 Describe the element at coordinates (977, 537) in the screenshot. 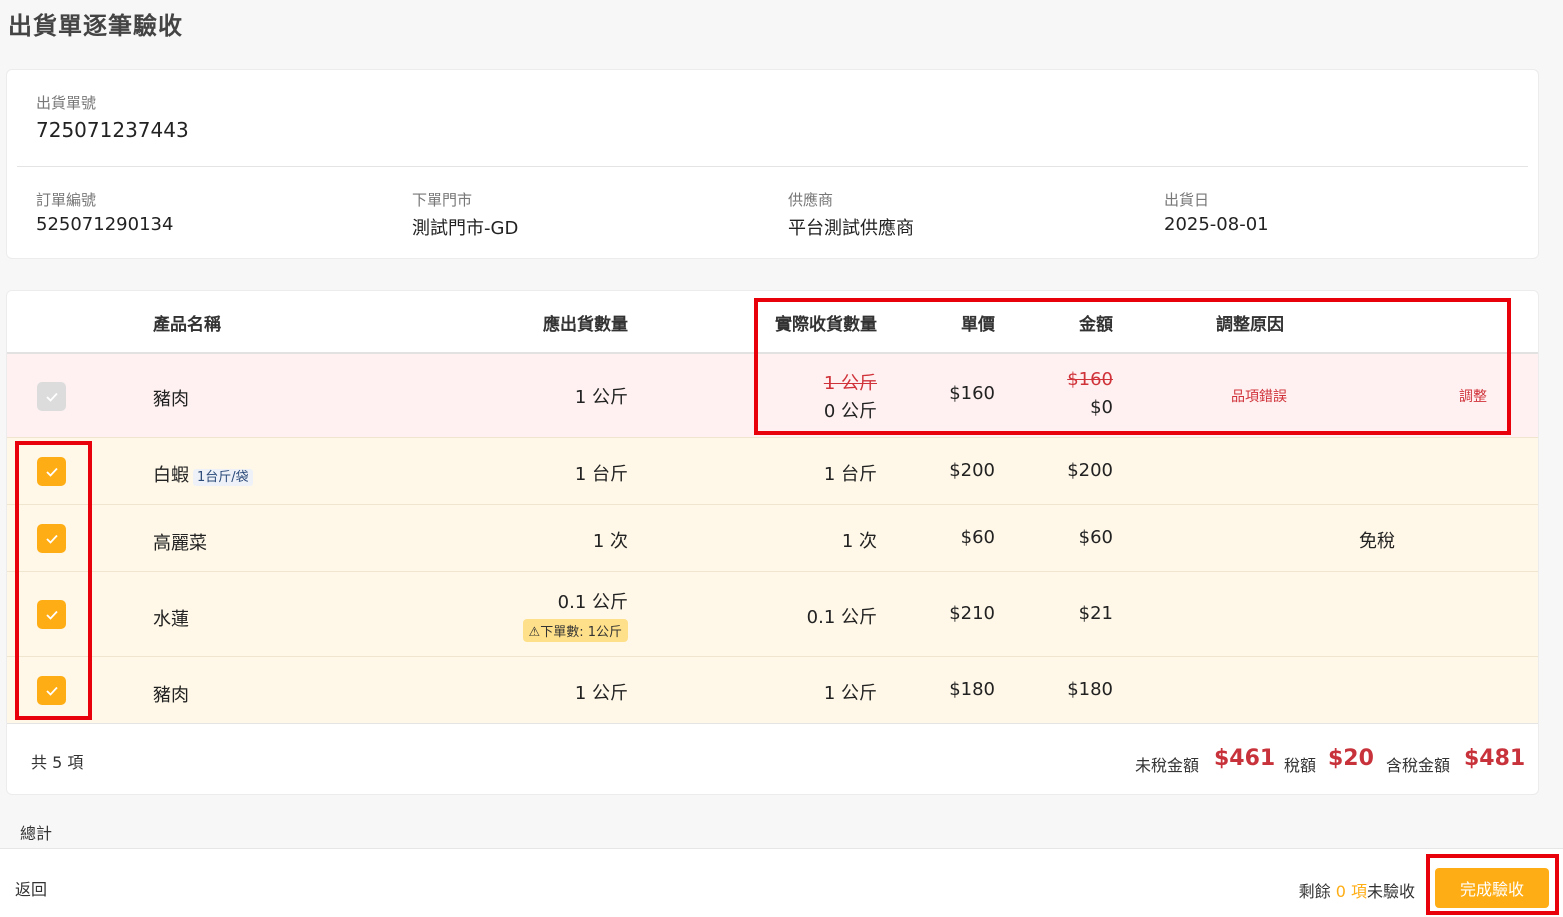

I see `unit-price: $60` at that location.